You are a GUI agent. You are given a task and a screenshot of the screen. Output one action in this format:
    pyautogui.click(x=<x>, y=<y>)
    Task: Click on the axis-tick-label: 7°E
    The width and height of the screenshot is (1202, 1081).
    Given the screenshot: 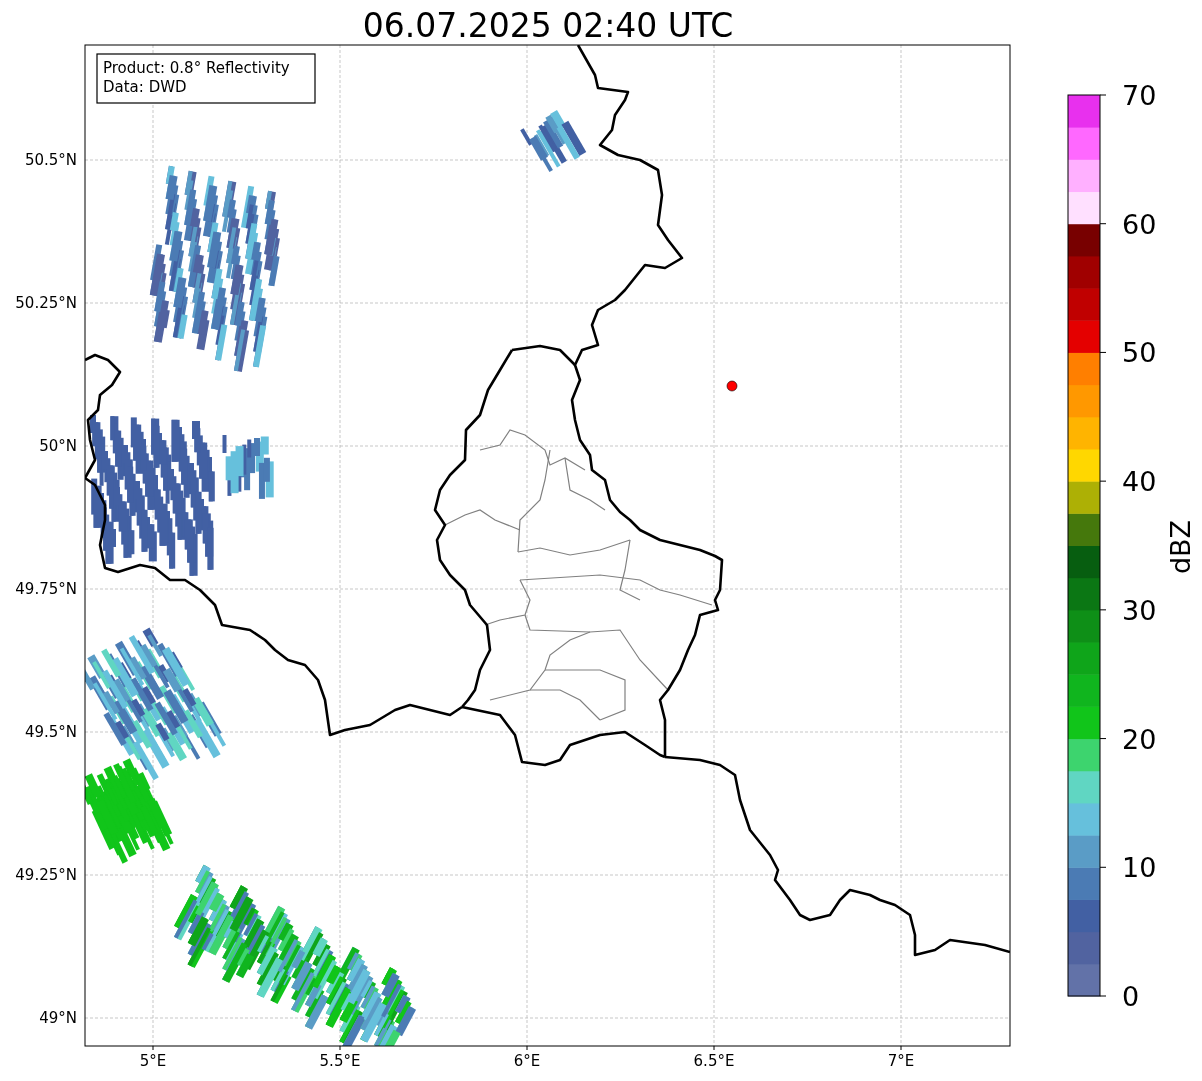 What is the action you would take?
    pyautogui.click(x=901, y=1061)
    